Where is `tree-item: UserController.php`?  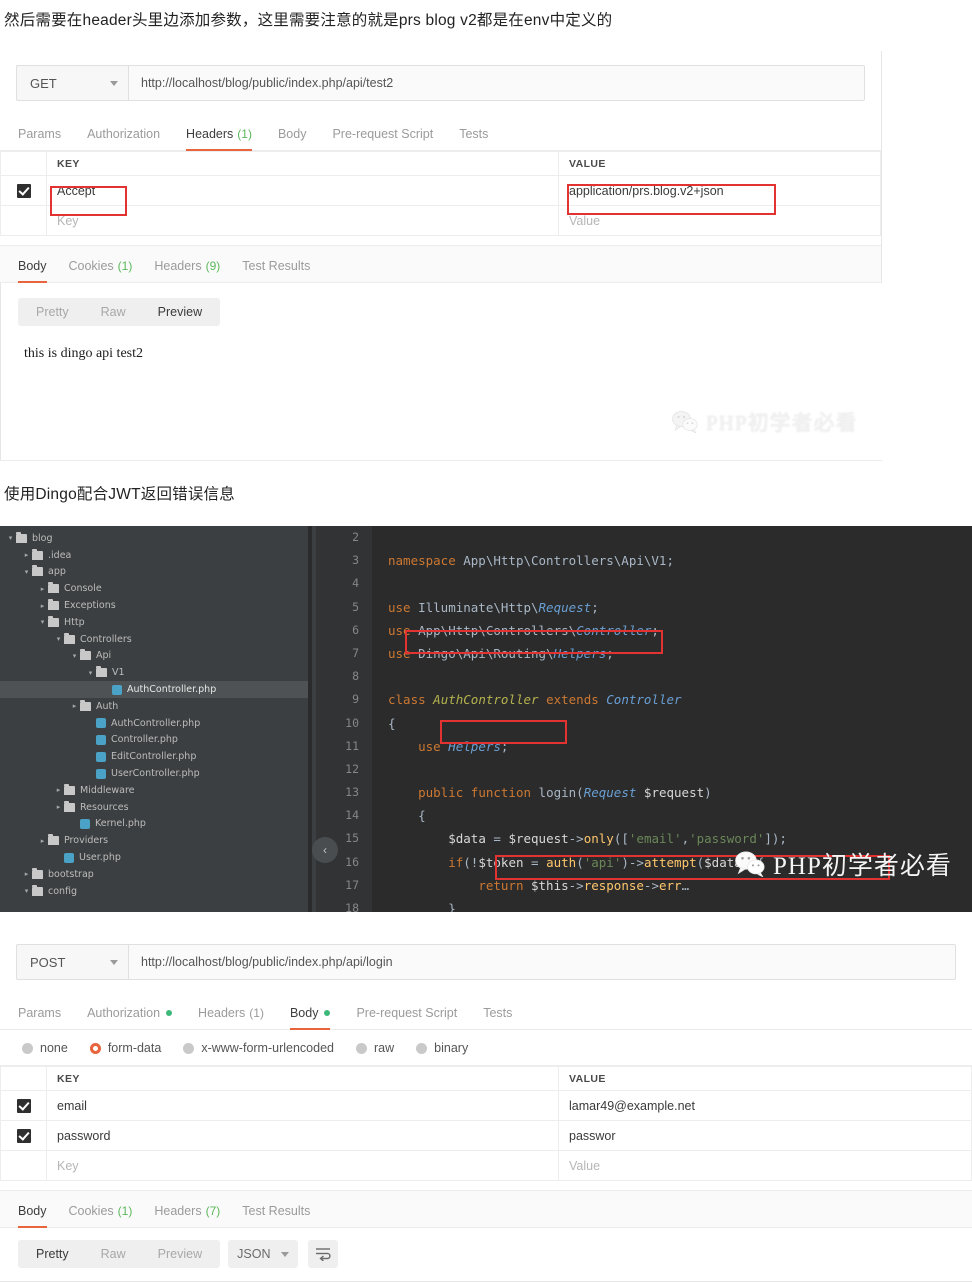 tree-item: UserController.php is located at coordinates (156, 773).